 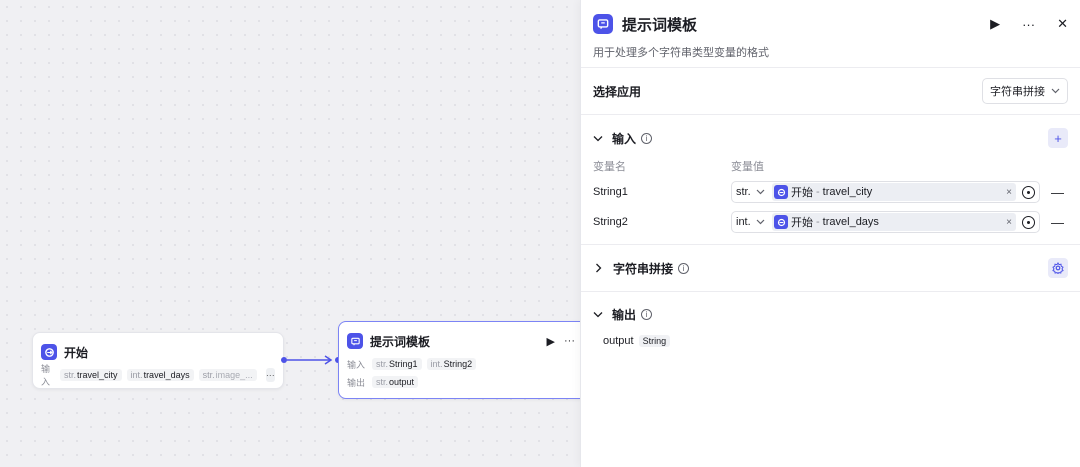 What do you see at coordinates (618, 341) in the screenshot?
I see `output-var-name: output` at bounding box center [618, 341].